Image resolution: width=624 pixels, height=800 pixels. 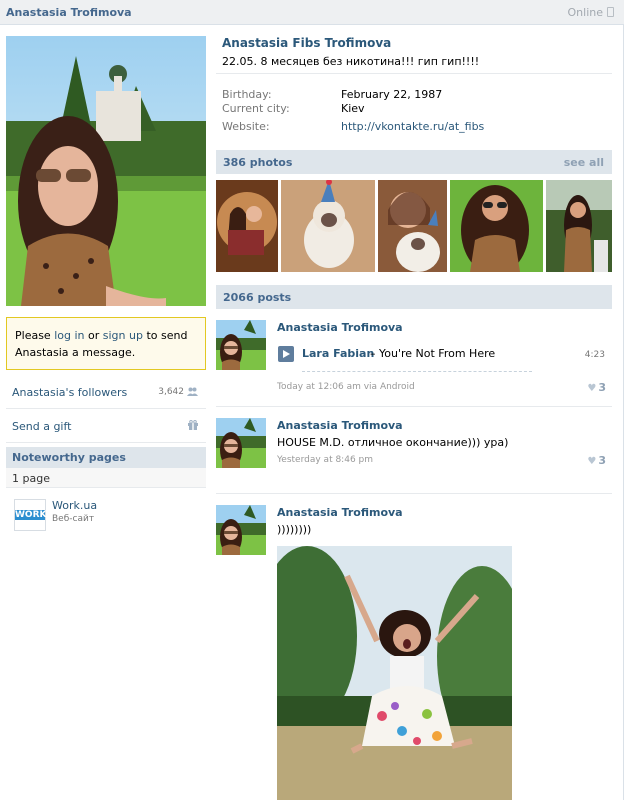 I want to click on message-prefix: Please, so click(x=35, y=335).